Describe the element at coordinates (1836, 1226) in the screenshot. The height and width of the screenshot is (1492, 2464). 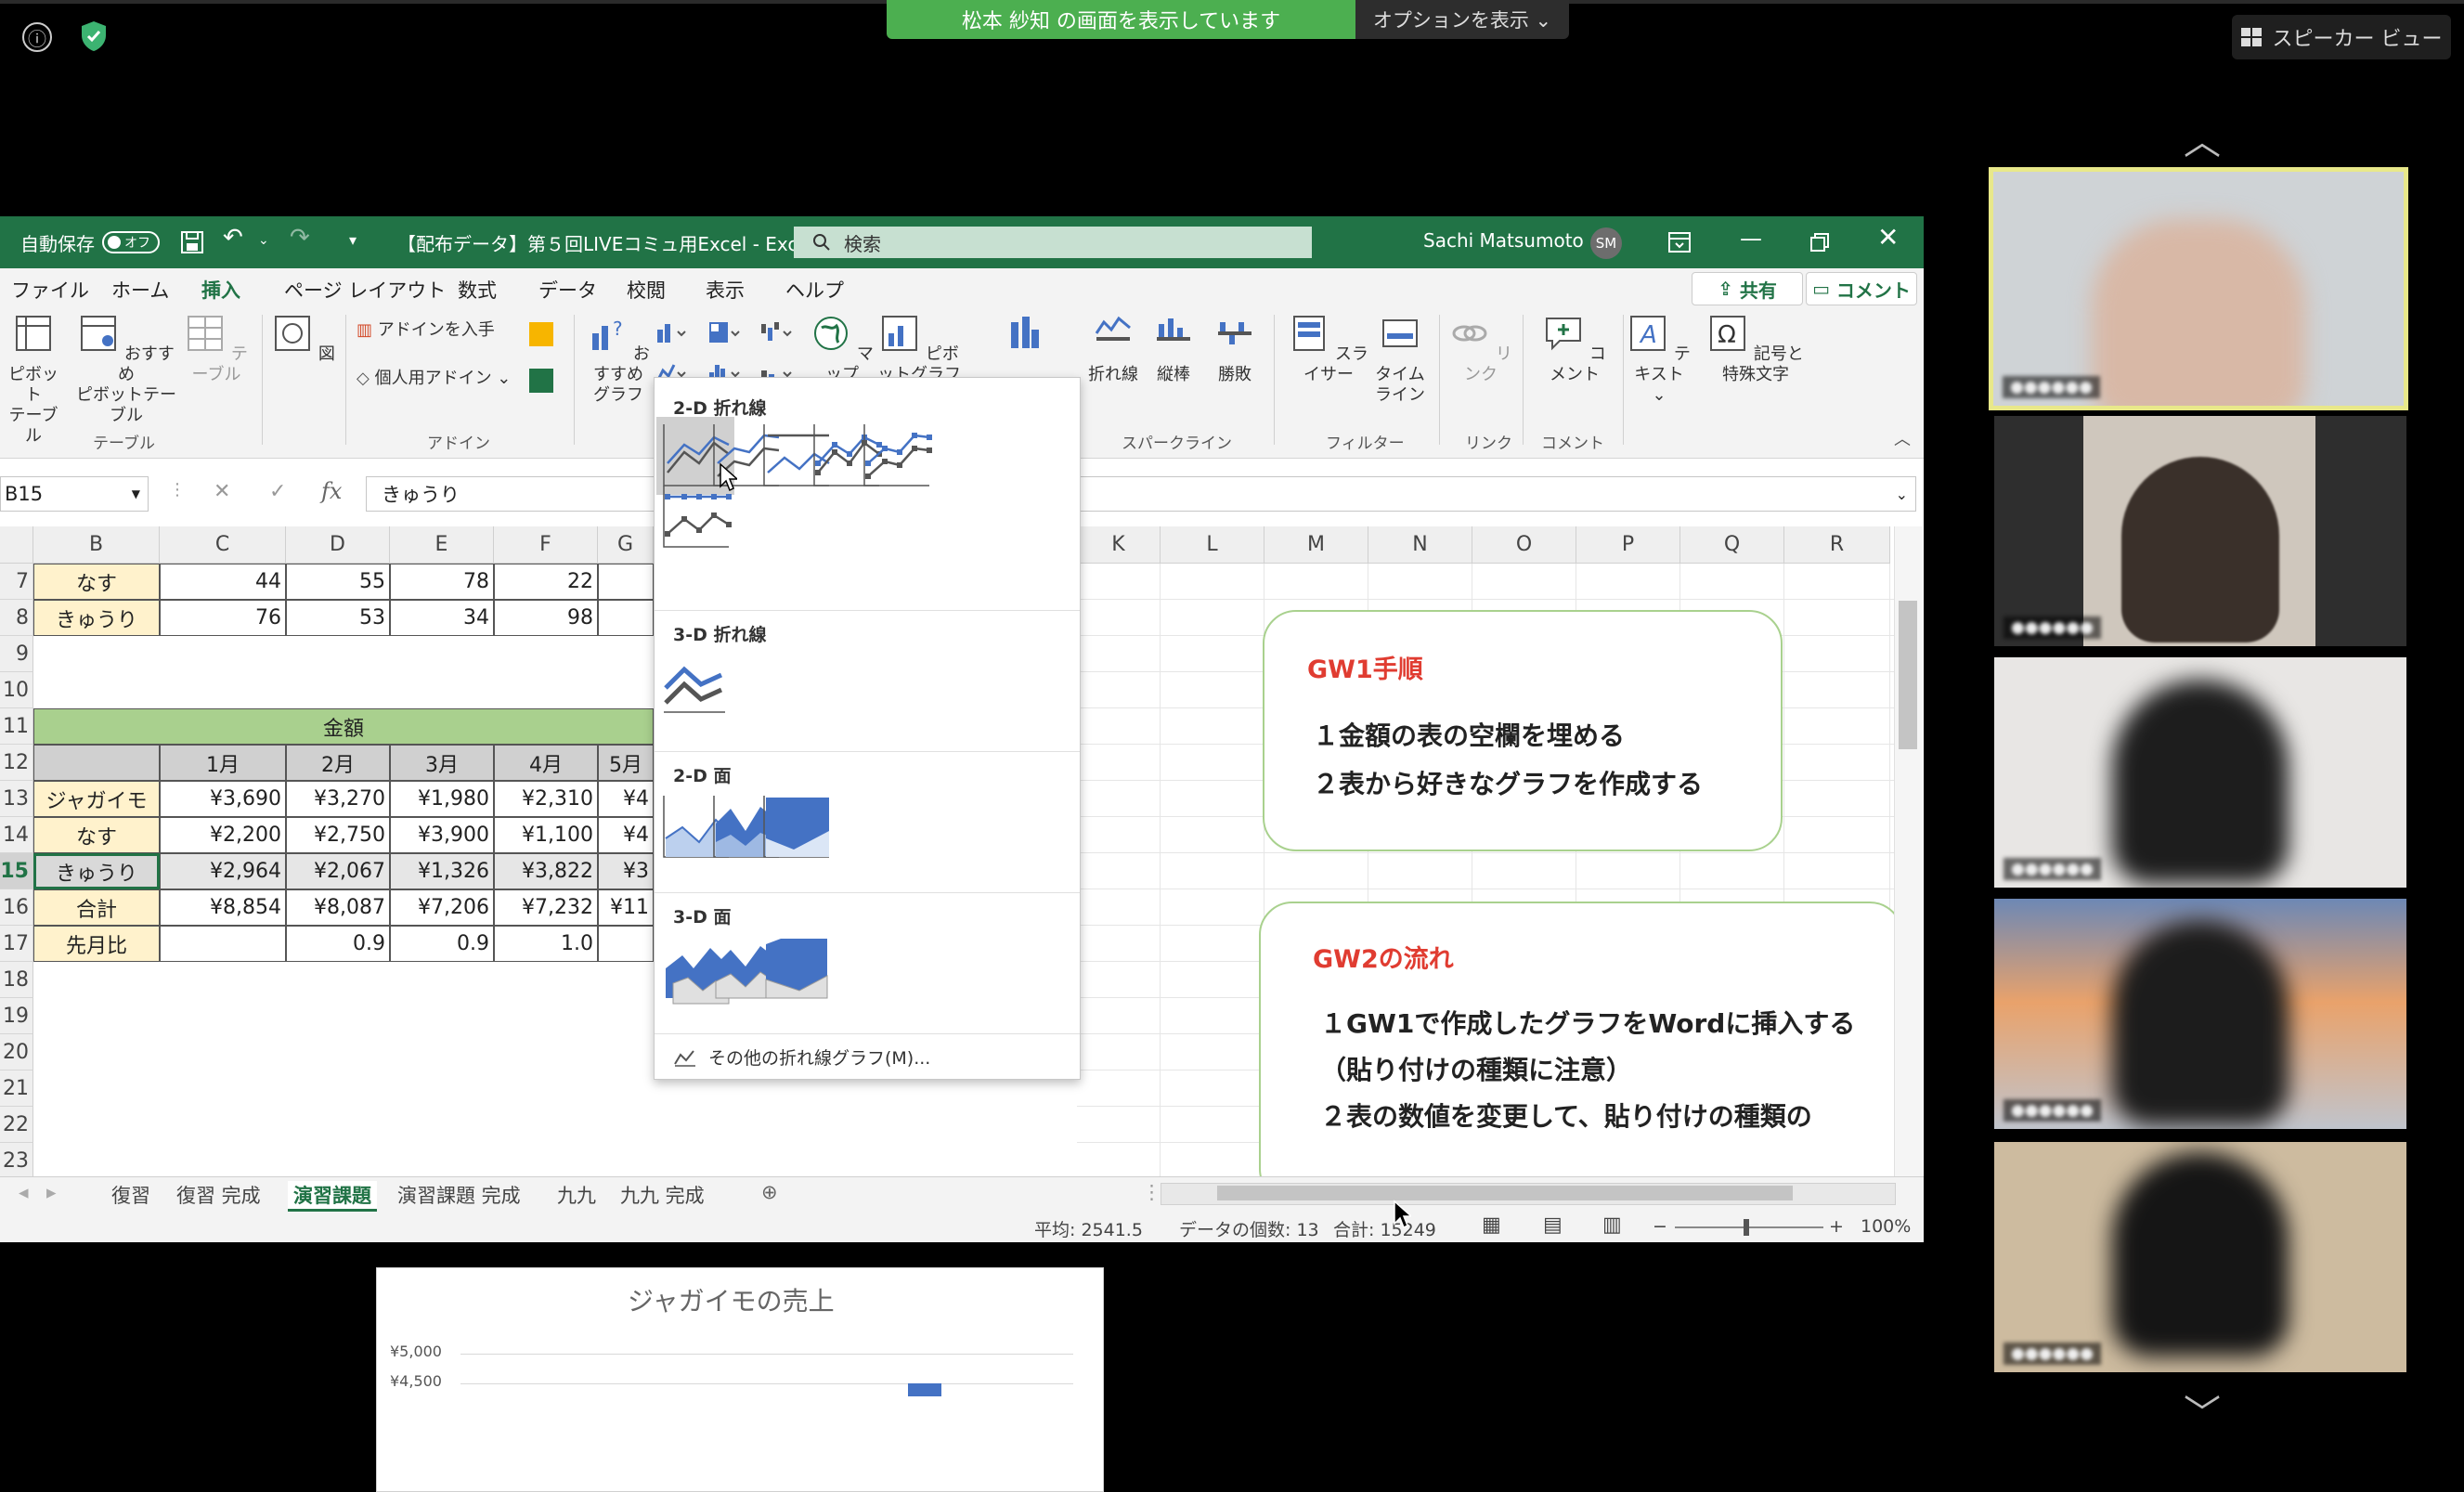
I see `zoom-in-icon: +` at that location.